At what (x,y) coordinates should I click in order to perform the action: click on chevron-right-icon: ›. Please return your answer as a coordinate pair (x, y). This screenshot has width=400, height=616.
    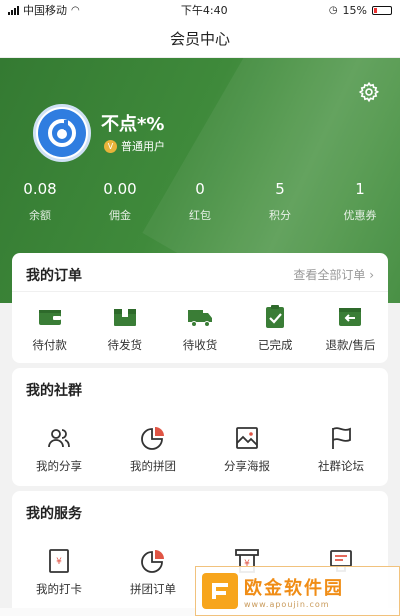
    Looking at the image, I should click on (371, 275).